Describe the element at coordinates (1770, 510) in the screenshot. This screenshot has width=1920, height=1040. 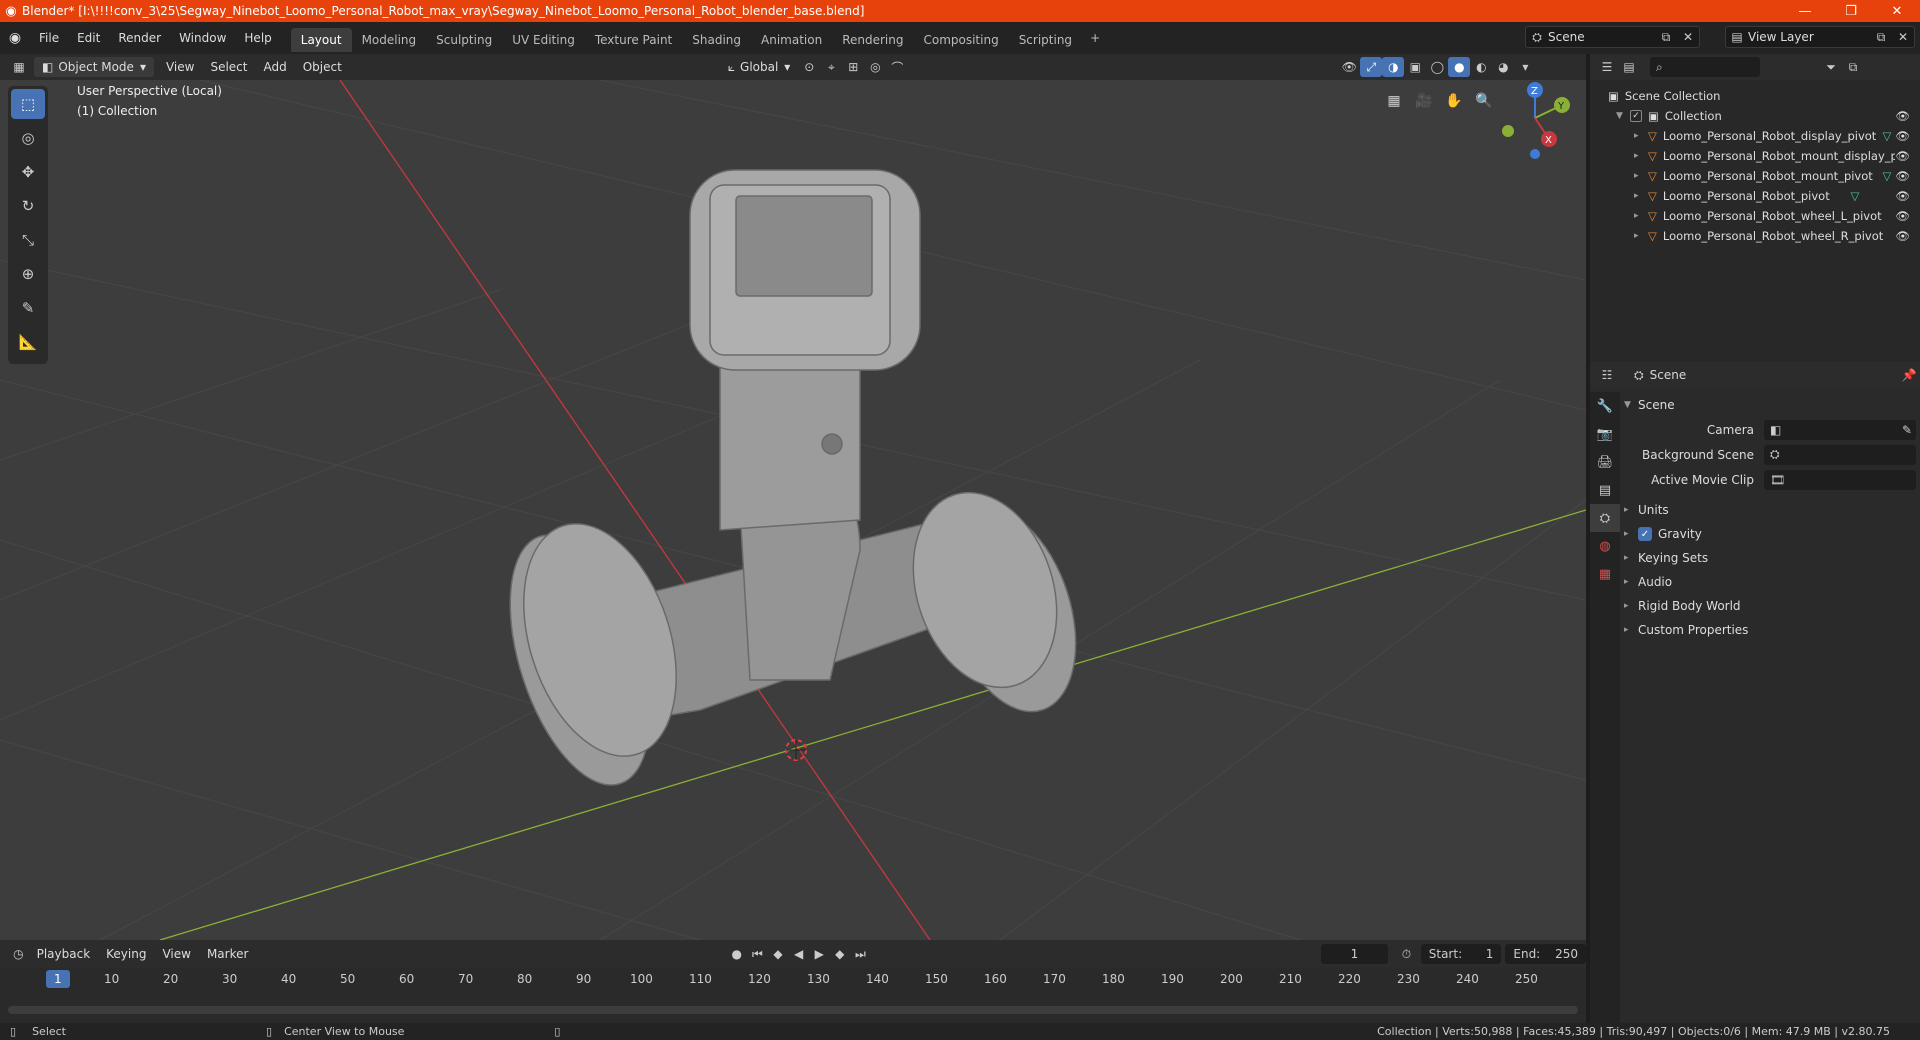
I see `units-panel: ▸ Units` at that location.